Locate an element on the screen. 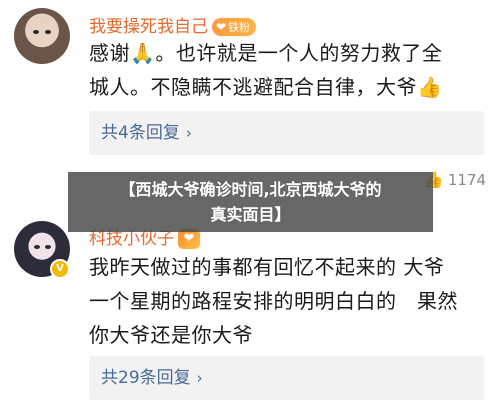  vip-badge: ❤ is located at coordinates (189, 239).